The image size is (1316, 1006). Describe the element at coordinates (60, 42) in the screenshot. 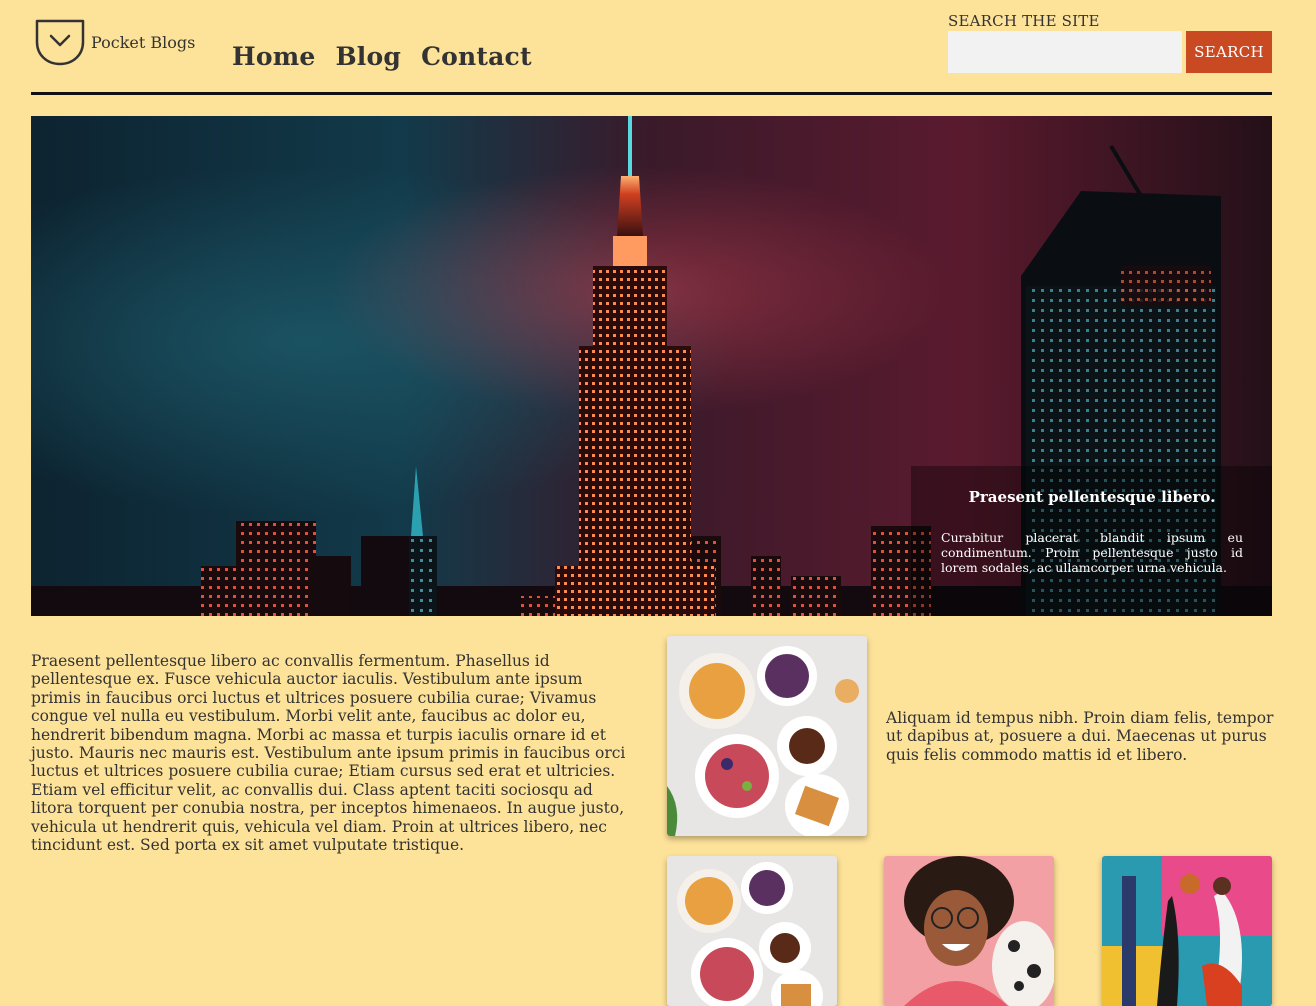

I see `pocket-icon` at that location.